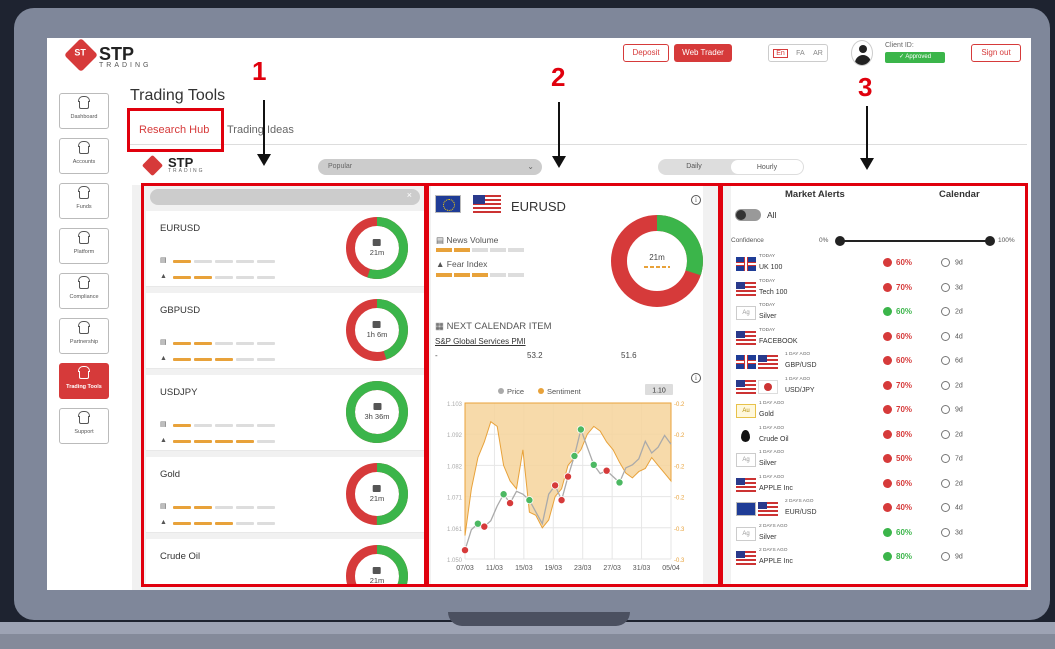  What do you see at coordinates (84, 252) in the screenshot?
I see `sidebar-item-label: Platform` at bounding box center [84, 252].